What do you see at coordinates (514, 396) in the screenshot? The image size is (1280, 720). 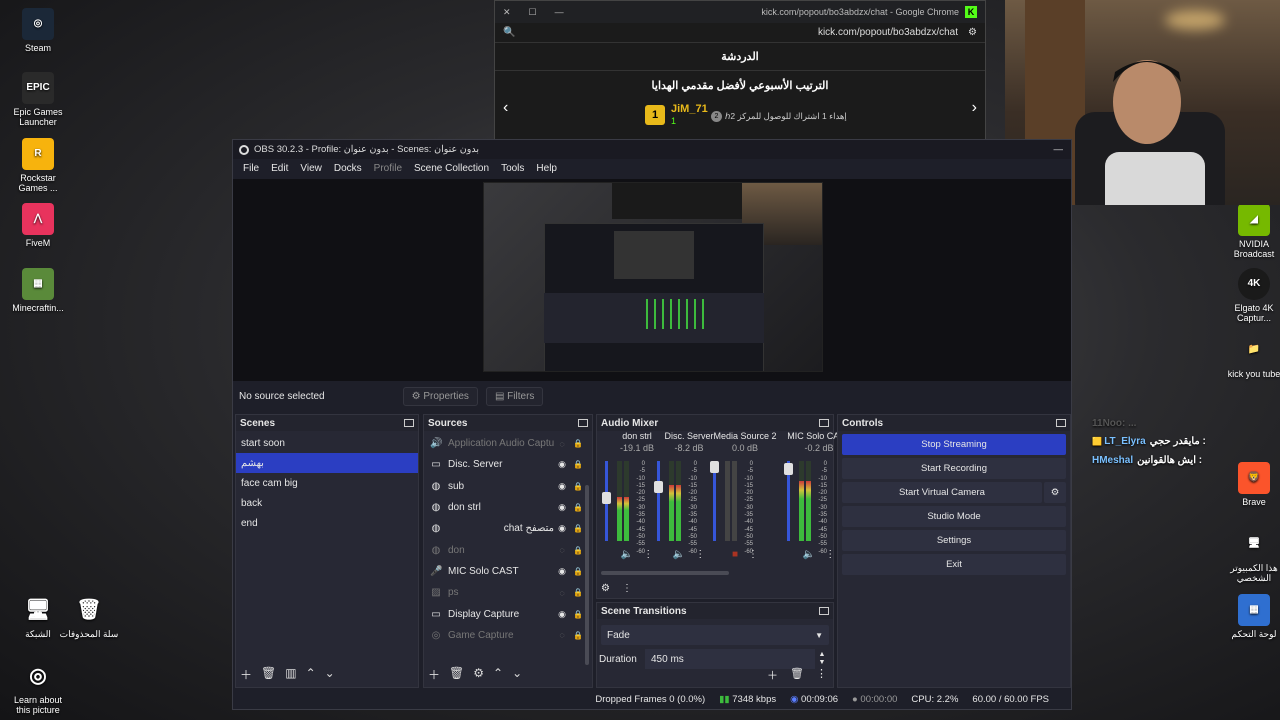 I see `filters-button: ▤ Filters` at bounding box center [514, 396].